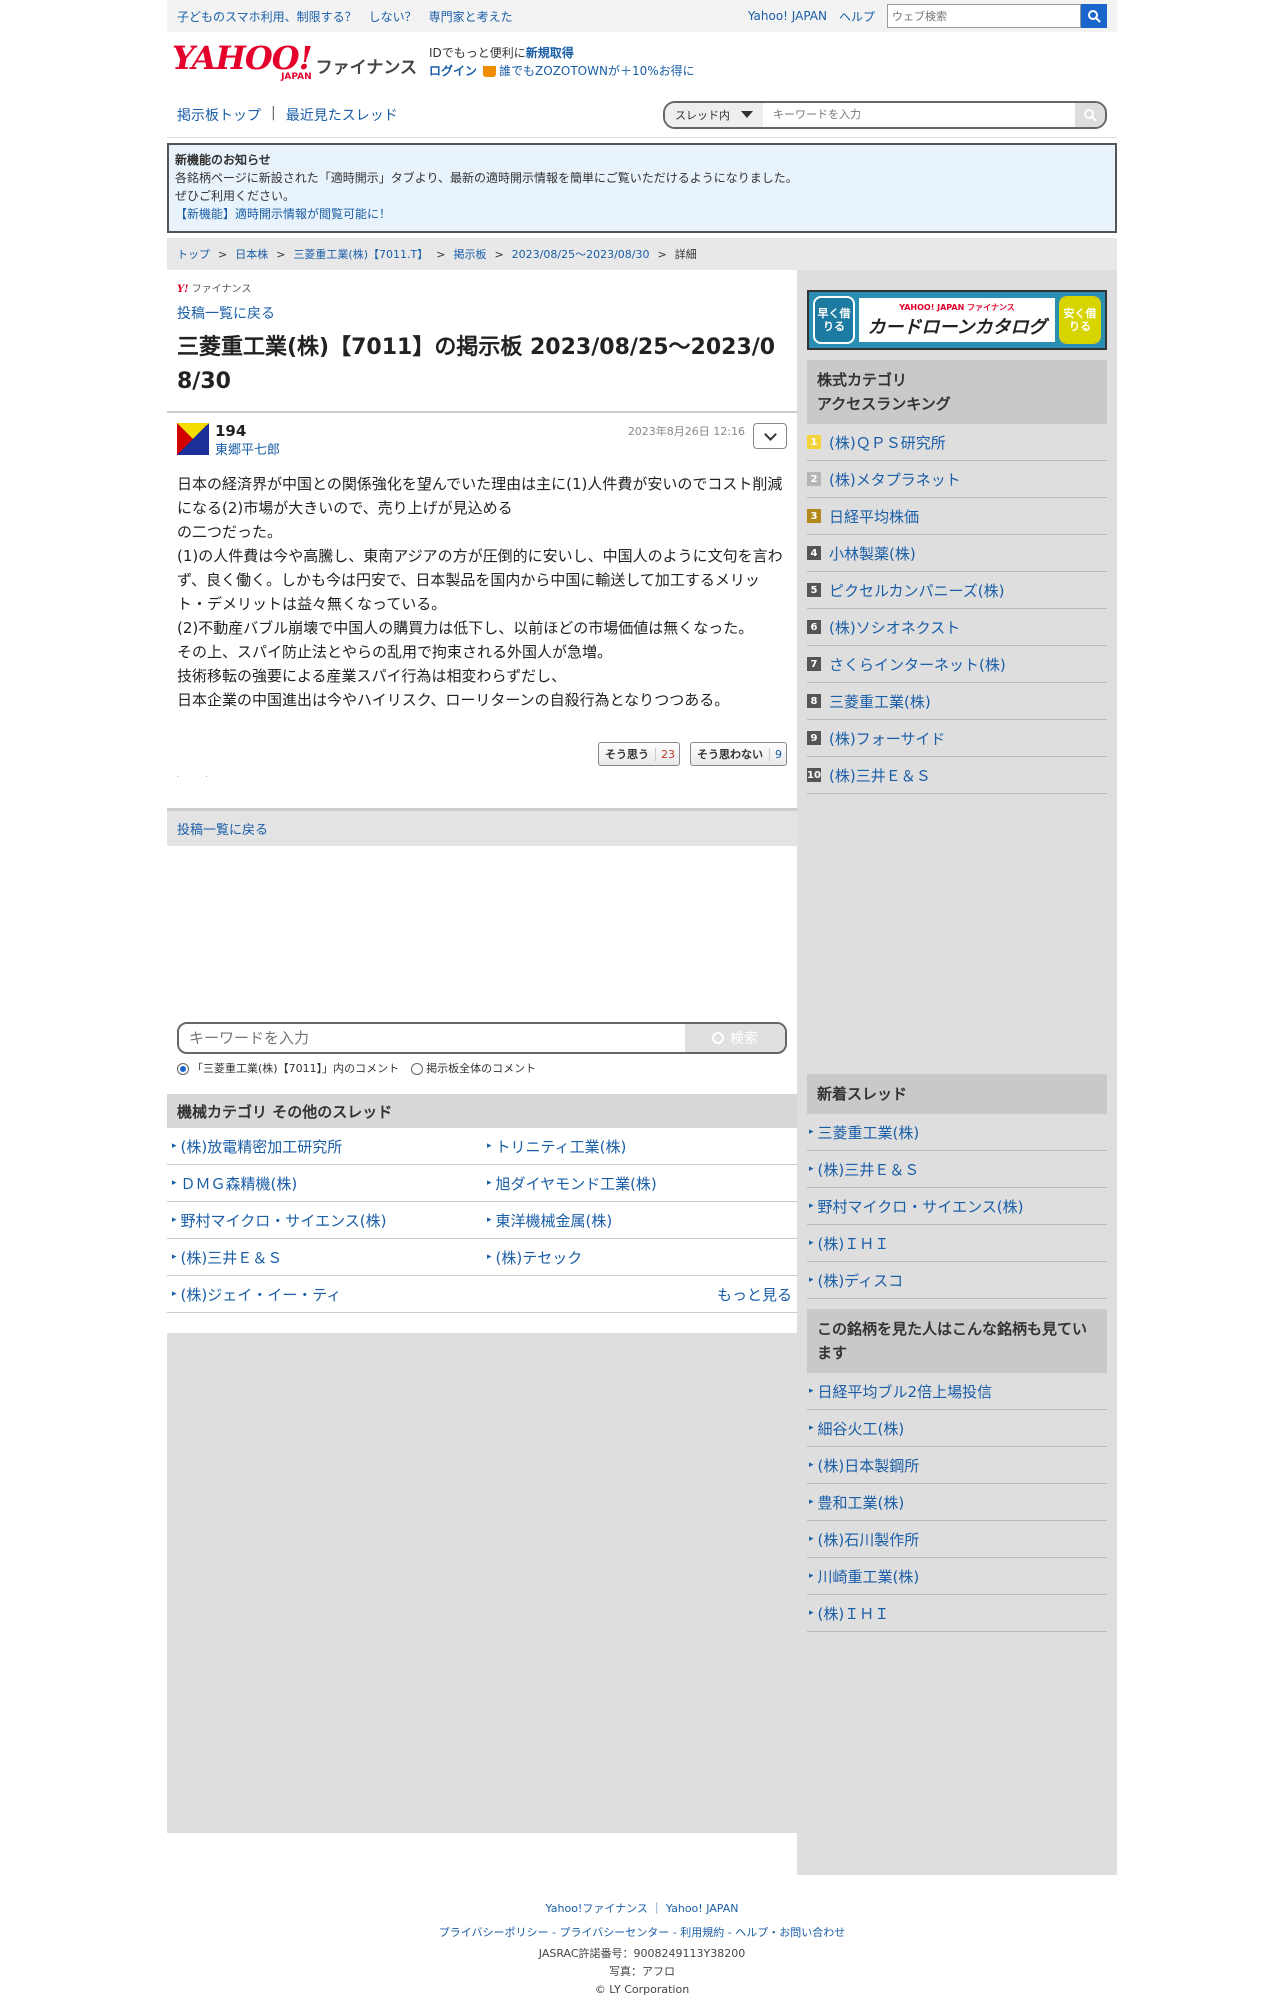 This screenshot has width=1284, height=2000. What do you see at coordinates (957, 1428) in the screenshot?
I see `also-viewed-item: ▸ 細谷火工(株)` at bounding box center [957, 1428].